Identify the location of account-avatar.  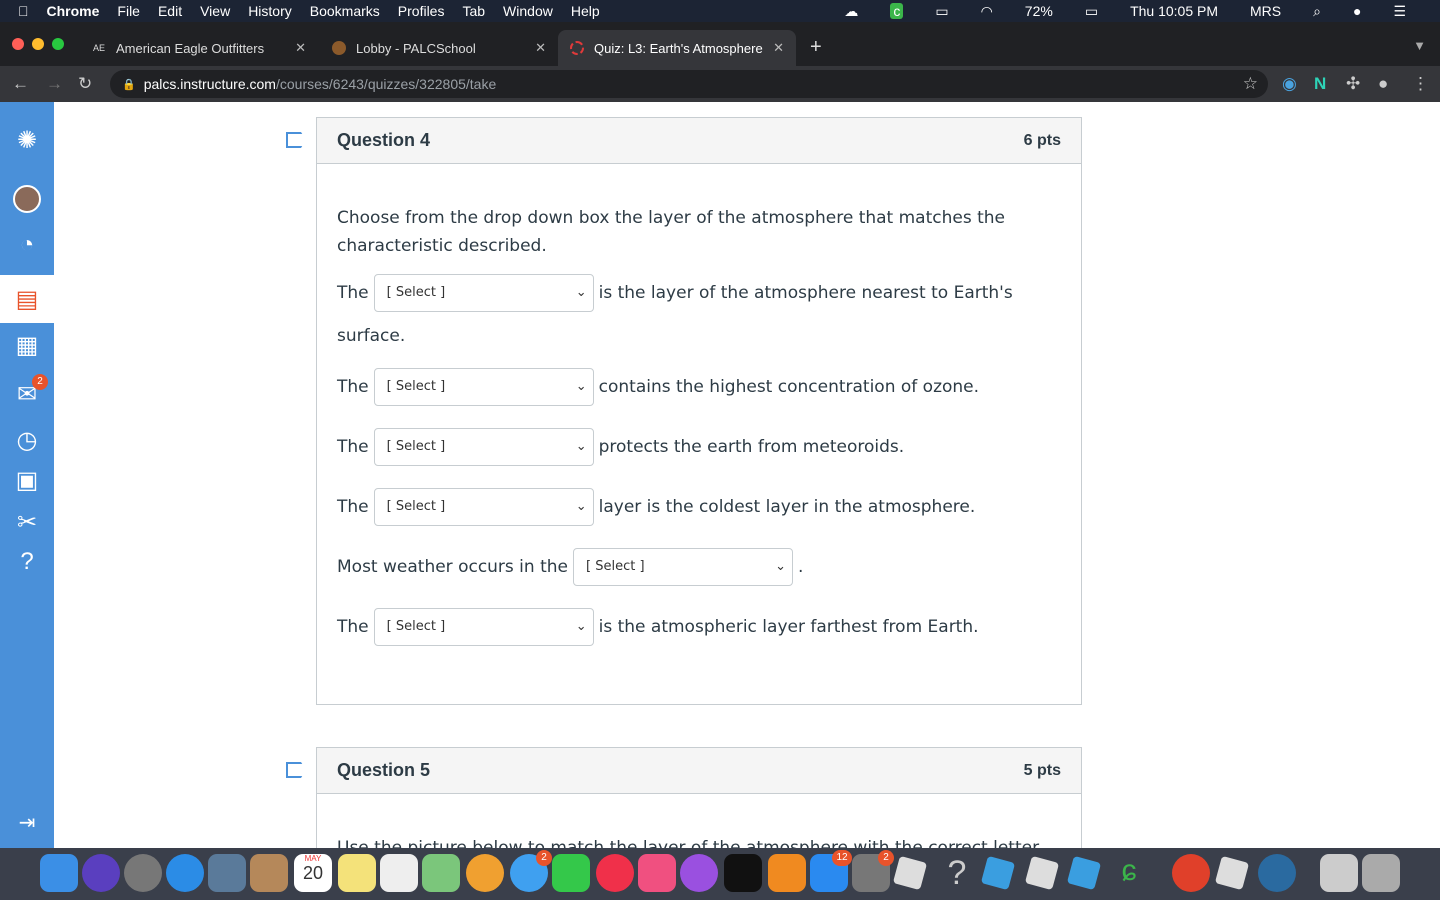
(27, 199).